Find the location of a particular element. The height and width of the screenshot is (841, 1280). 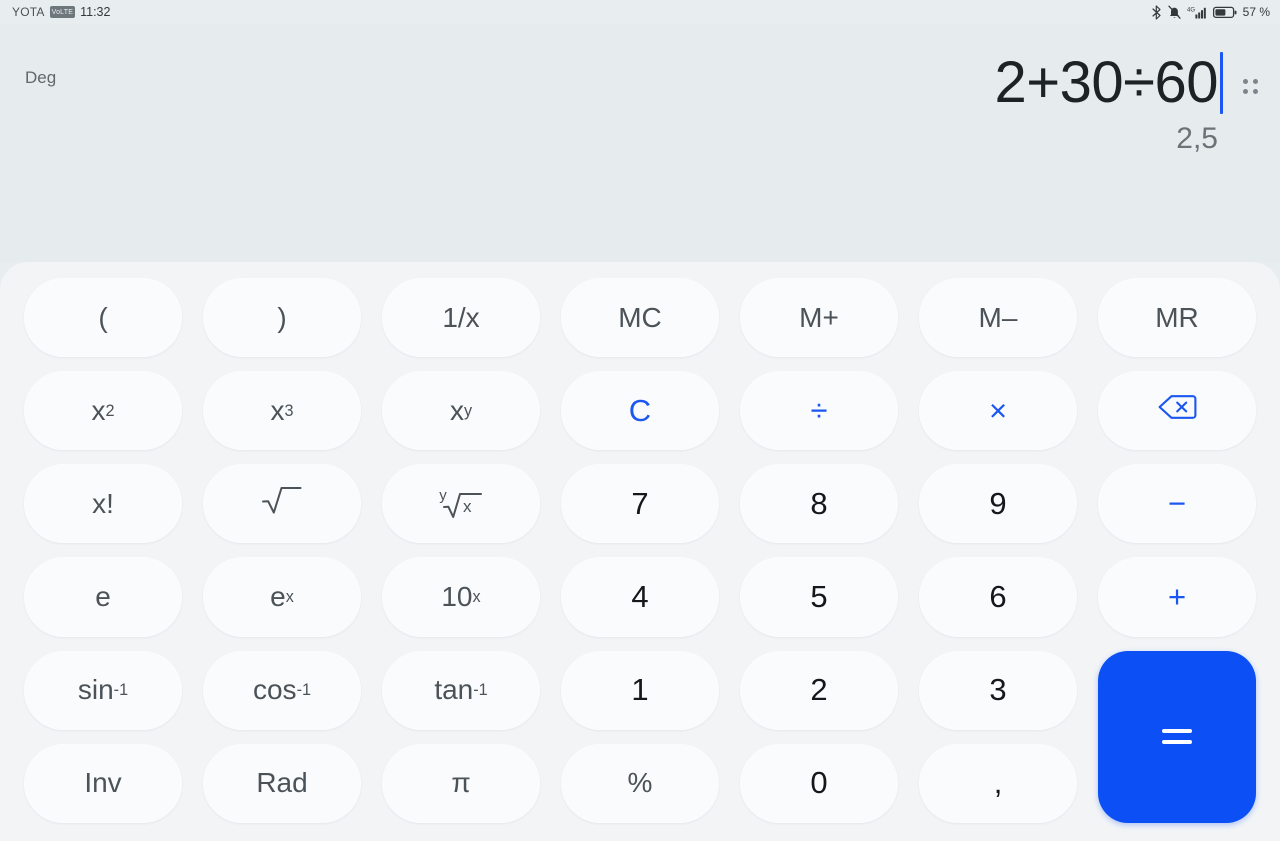

key-power: xy is located at coordinates (461, 411).